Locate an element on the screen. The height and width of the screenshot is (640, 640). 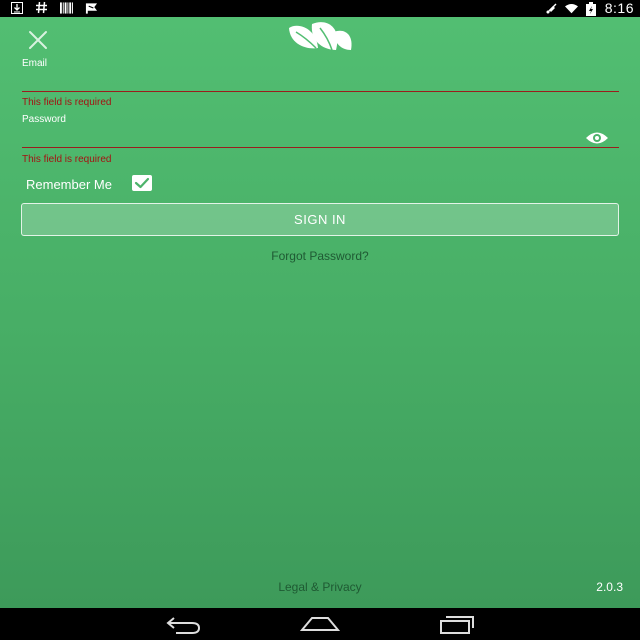
app-version: 2.0.3 is located at coordinates (609, 587).